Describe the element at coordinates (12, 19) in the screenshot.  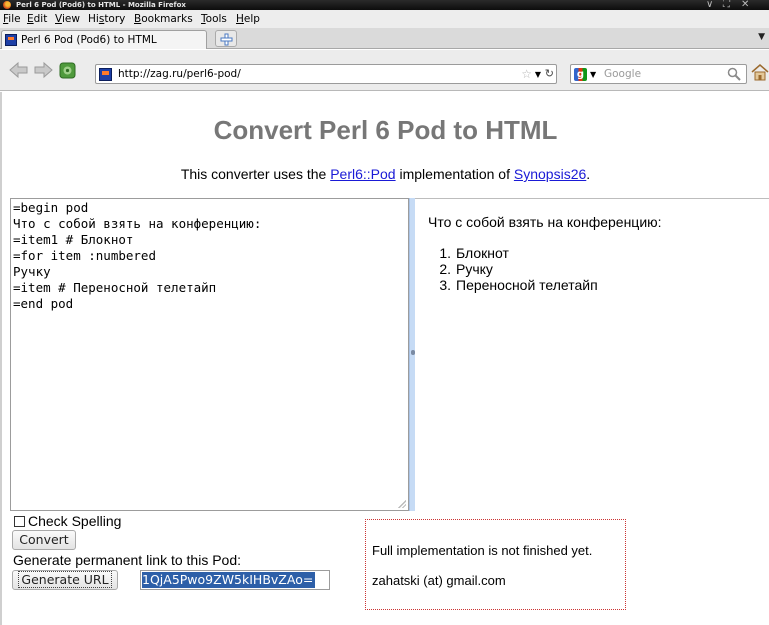
I see `menu-file: File` at that location.